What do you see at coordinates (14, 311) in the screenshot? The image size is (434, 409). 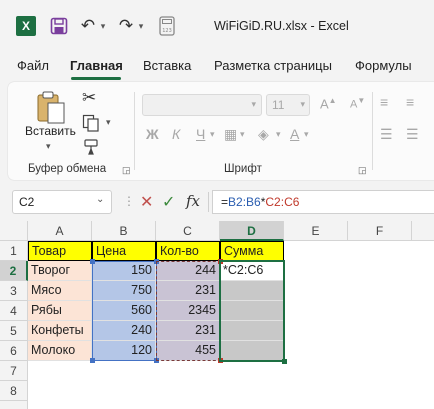 I see `row-header-4: 4` at bounding box center [14, 311].